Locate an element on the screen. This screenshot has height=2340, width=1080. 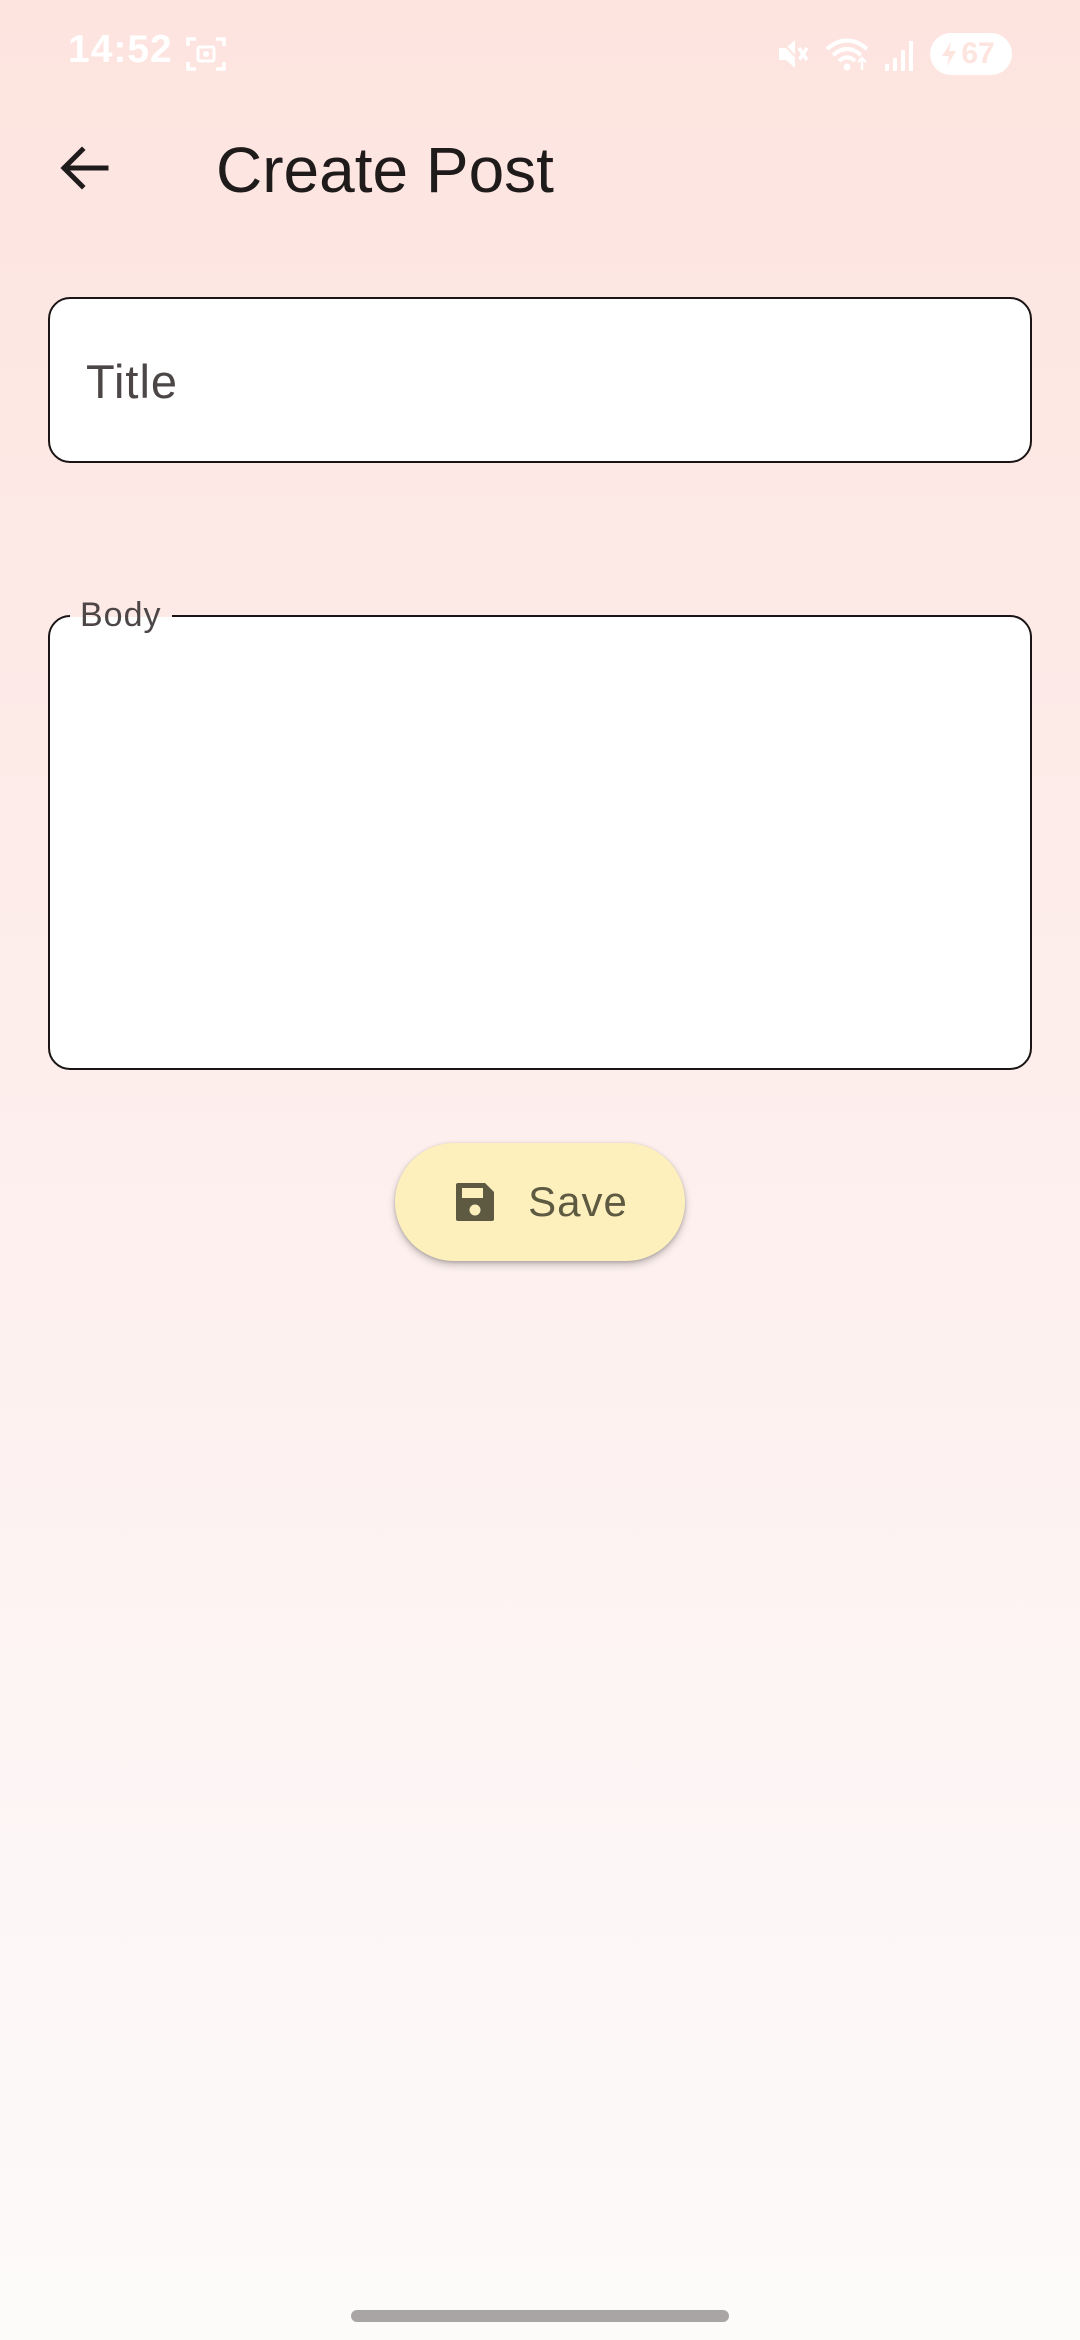
home-indicator is located at coordinates (540, 2316).